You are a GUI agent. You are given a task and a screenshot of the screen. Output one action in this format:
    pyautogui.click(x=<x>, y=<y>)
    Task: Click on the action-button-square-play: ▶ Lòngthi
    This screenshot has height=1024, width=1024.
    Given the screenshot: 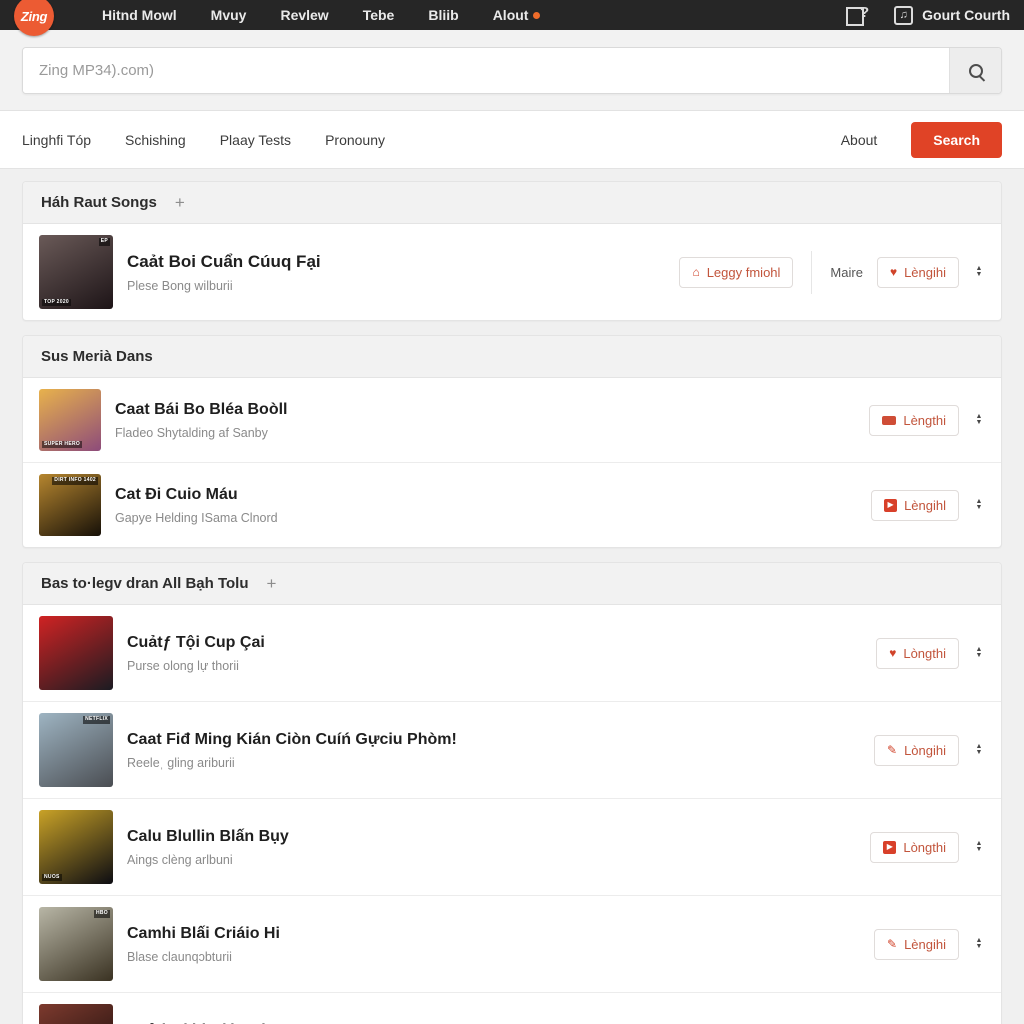 What is the action you would take?
    pyautogui.click(x=914, y=847)
    